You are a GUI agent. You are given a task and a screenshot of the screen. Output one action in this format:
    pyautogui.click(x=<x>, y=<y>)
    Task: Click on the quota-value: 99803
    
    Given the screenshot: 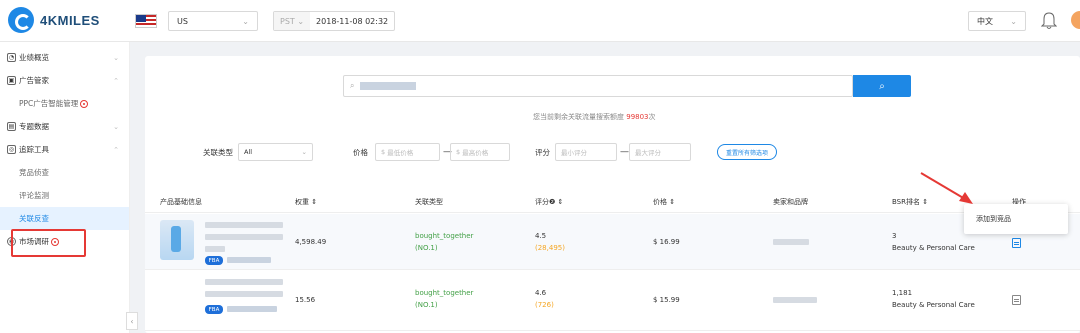 What is the action you would take?
    pyautogui.click(x=637, y=117)
    